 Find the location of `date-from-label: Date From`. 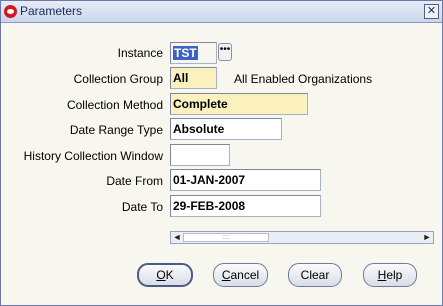

date-from-label: Date From is located at coordinates (134, 181).